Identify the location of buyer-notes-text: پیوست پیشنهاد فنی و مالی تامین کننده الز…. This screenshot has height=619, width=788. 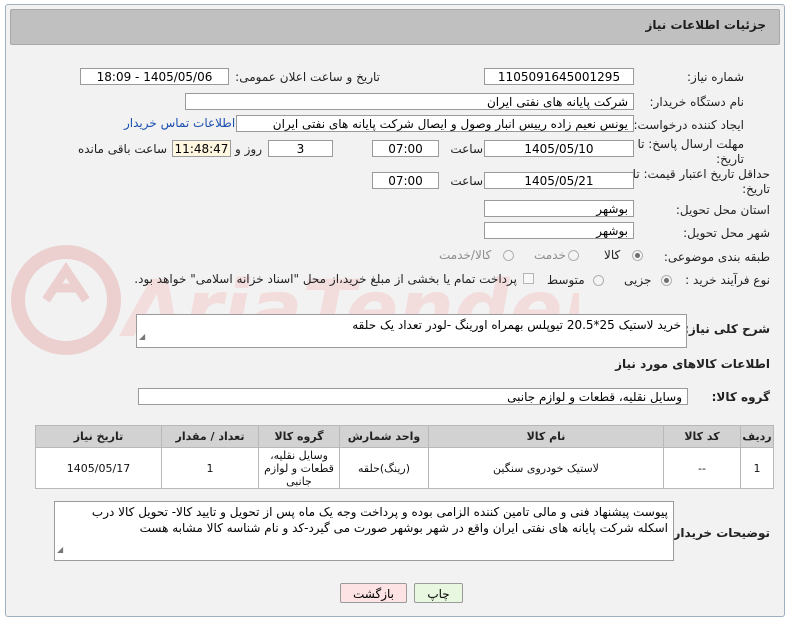
(379, 520).